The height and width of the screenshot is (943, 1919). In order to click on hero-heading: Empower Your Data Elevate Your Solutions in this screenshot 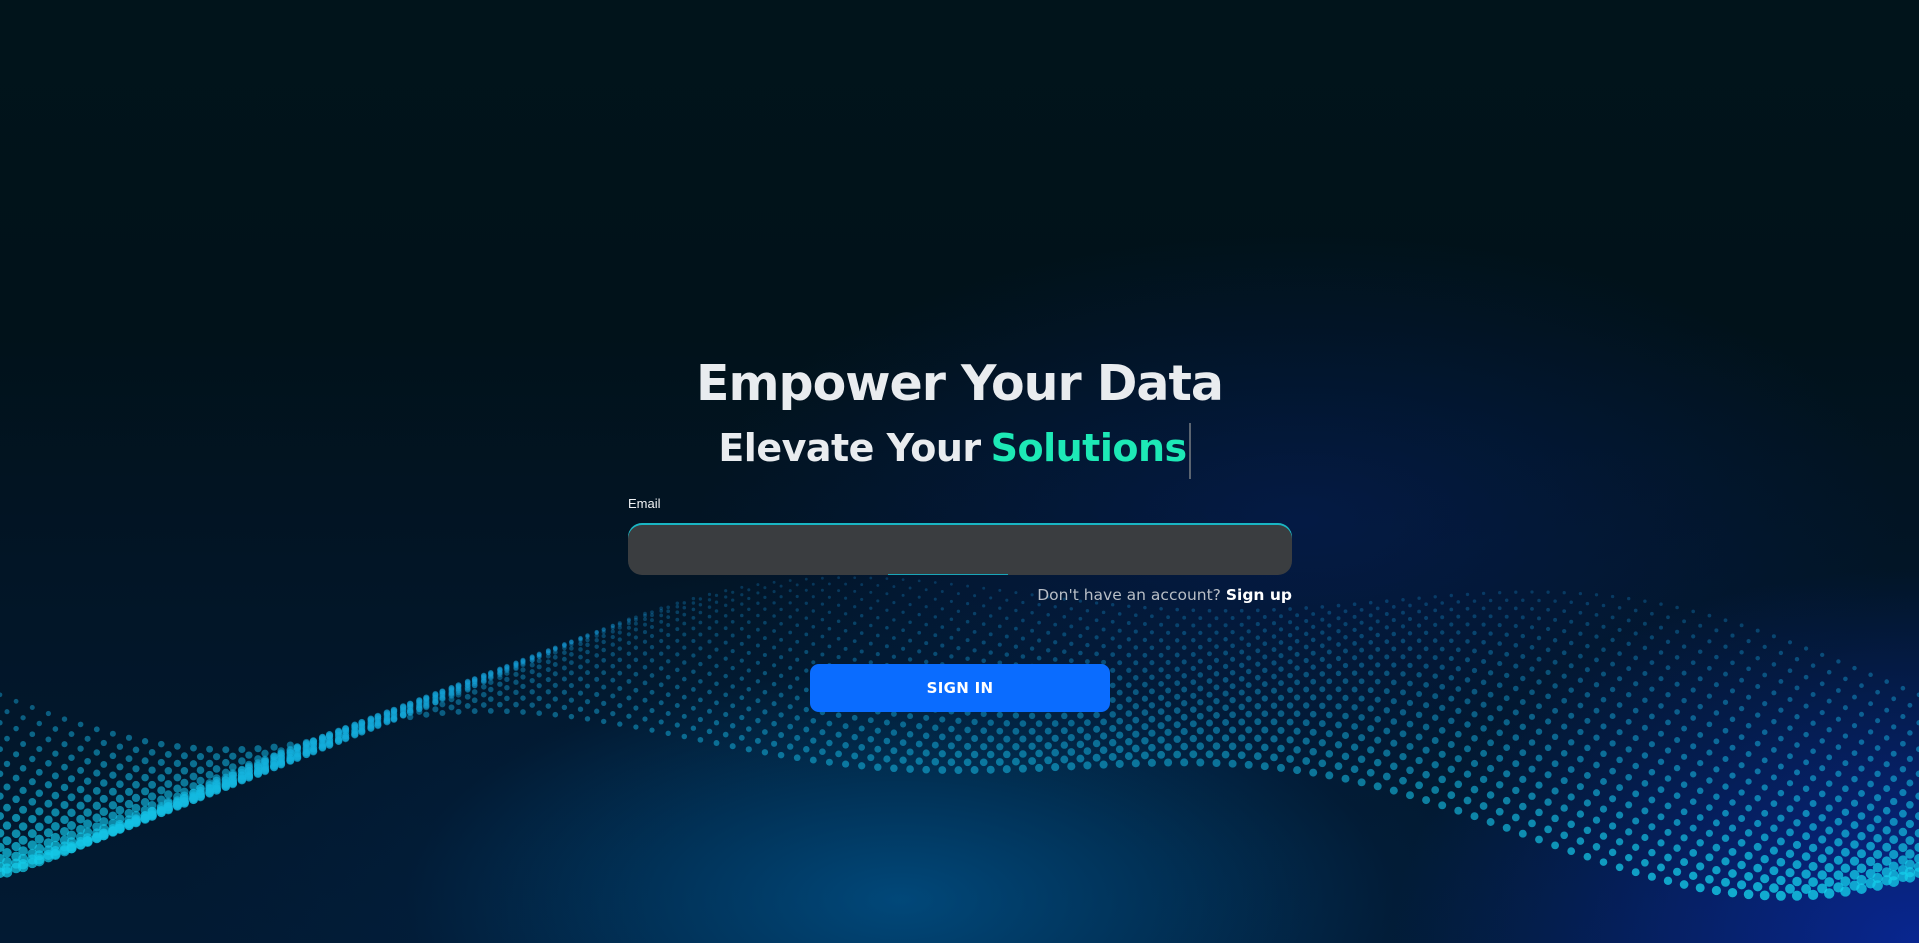, I will do `click(959, 414)`.